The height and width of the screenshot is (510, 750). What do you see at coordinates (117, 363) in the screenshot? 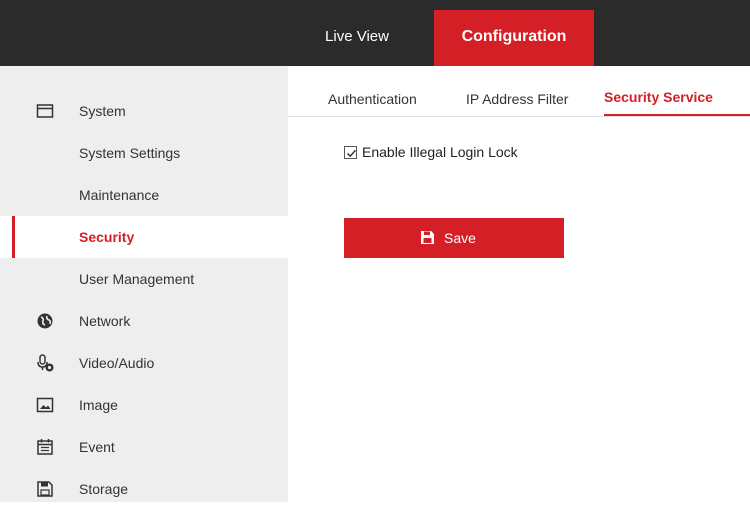
I see `sidebar-item-label: Video/Audio` at bounding box center [117, 363].